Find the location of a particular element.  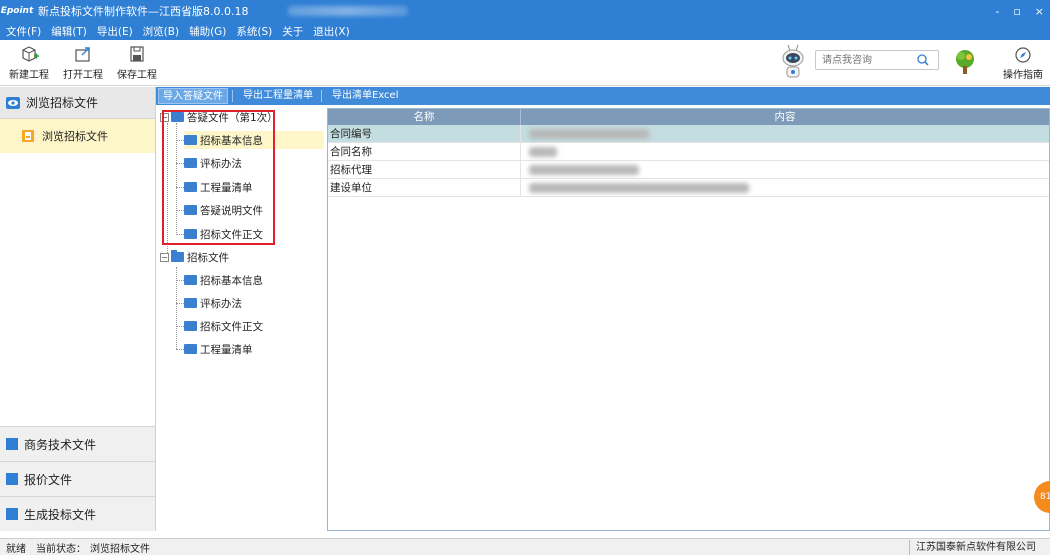

folder-open-icon is located at coordinates (177, 256).